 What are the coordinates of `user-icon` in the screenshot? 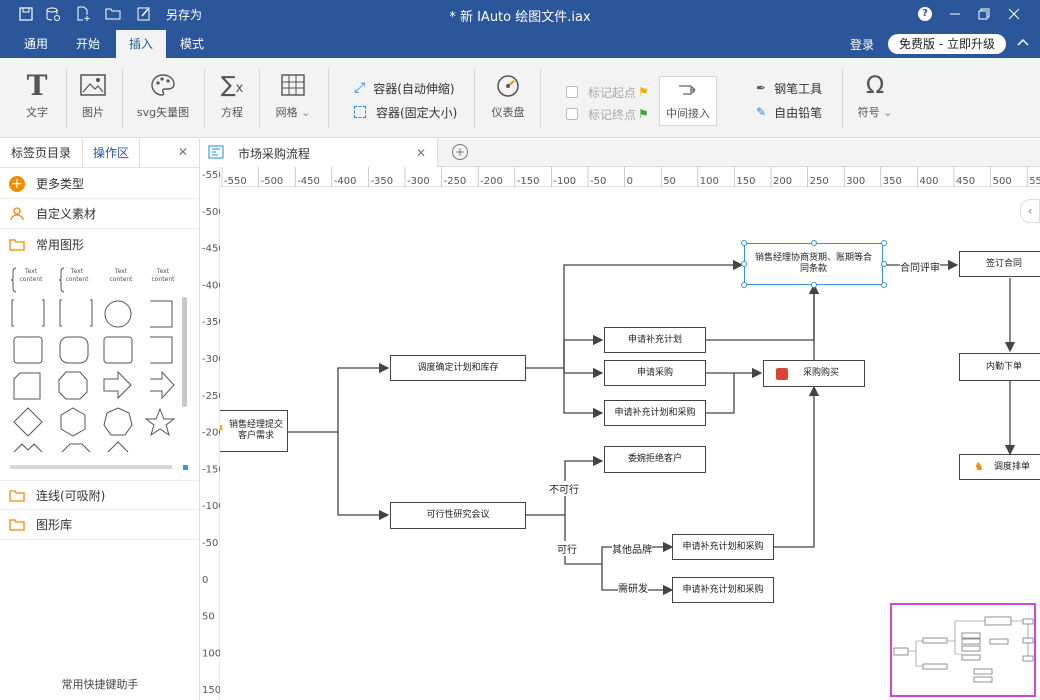 It's located at (17, 213).